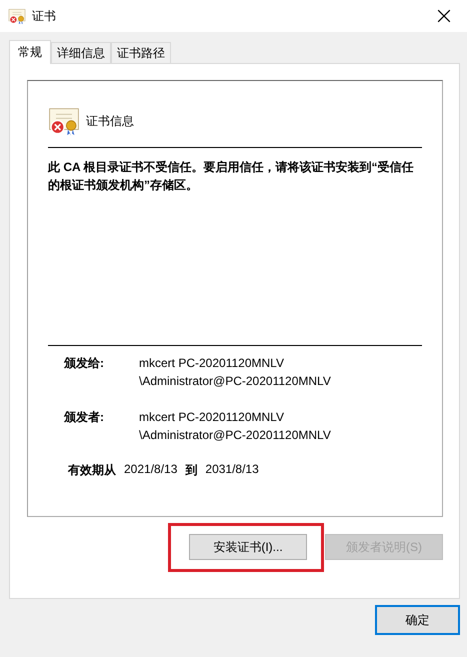 The height and width of the screenshot is (657, 467). Describe the element at coordinates (232, 470) in the screenshot. I see `date-text: 2031/8/13` at that location.